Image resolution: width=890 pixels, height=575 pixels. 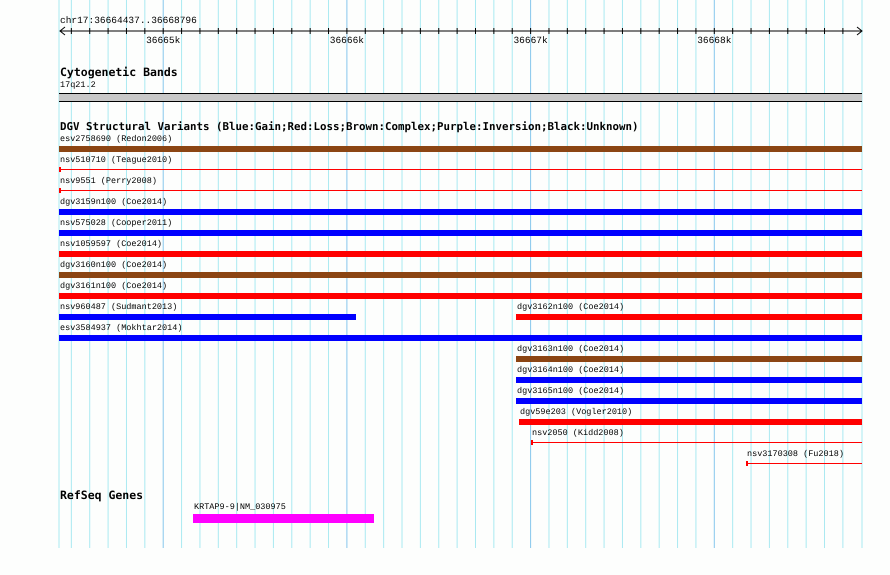 What do you see at coordinates (576, 412) in the screenshot?
I see `feature-label: dgv59e203 (Vogler2010)` at bounding box center [576, 412].